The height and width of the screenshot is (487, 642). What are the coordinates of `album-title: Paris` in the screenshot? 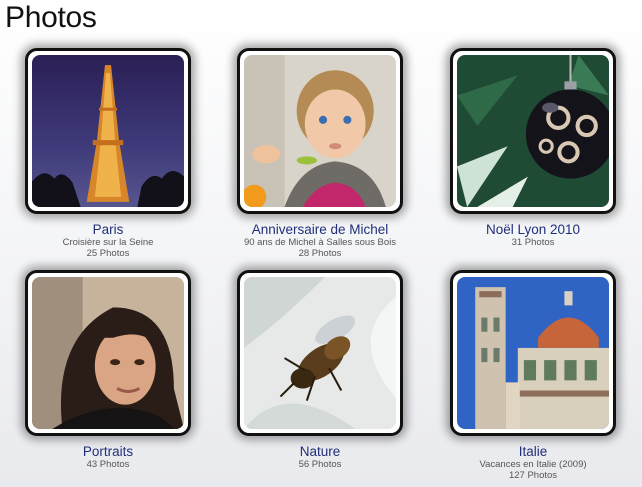 It's located at (108, 229).